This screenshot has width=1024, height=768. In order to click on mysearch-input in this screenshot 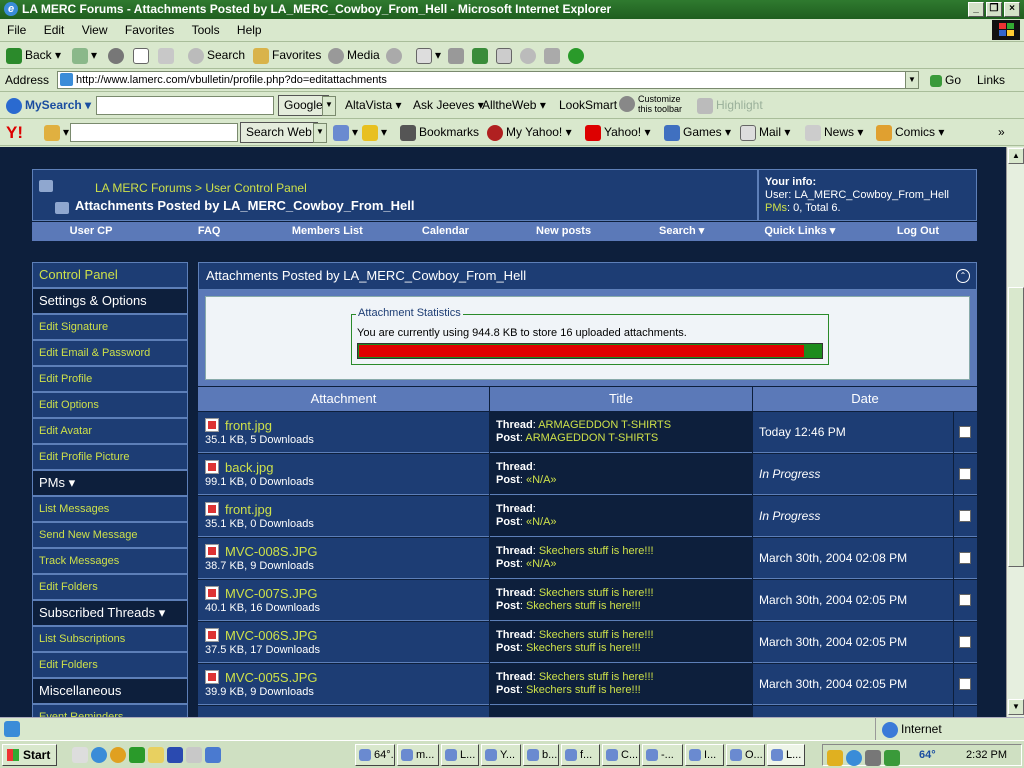, I will do `click(185, 105)`.